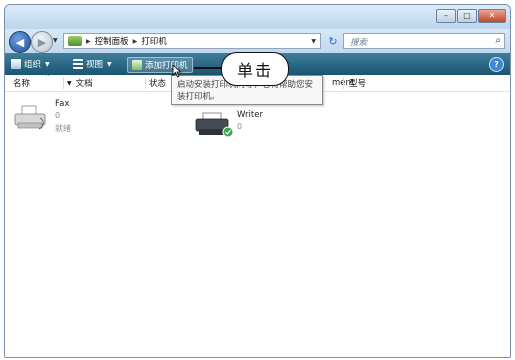 Image resolution: width=515 pixels, height=360 pixels. I want to click on breadcrumb-control-panel: 控制面板, so click(112, 41).